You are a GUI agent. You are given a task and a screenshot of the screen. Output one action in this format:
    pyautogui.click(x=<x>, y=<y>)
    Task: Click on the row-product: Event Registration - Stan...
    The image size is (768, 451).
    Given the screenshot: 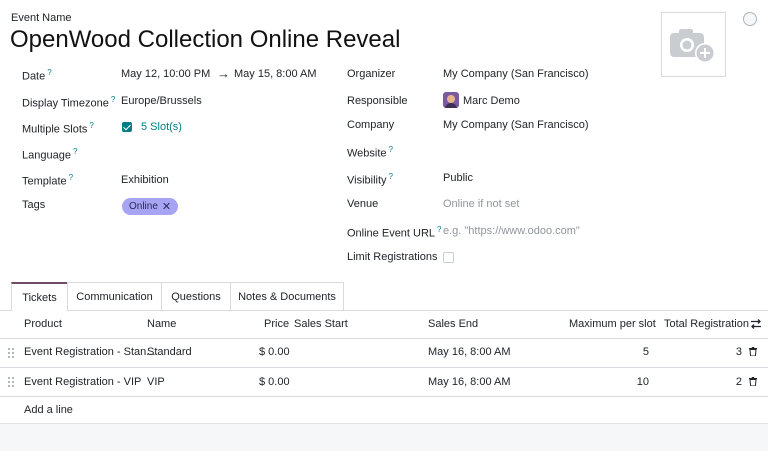 What is the action you would take?
    pyautogui.click(x=89, y=352)
    